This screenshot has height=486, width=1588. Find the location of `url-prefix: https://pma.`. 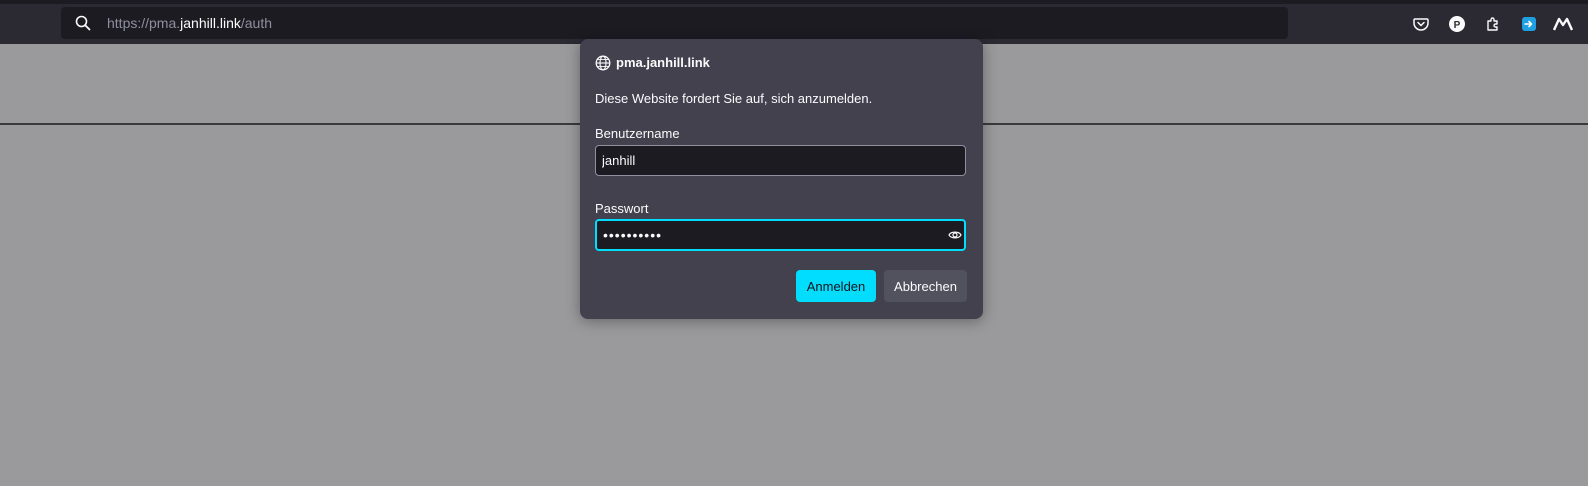

url-prefix: https://pma. is located at coordinates (144, 23).